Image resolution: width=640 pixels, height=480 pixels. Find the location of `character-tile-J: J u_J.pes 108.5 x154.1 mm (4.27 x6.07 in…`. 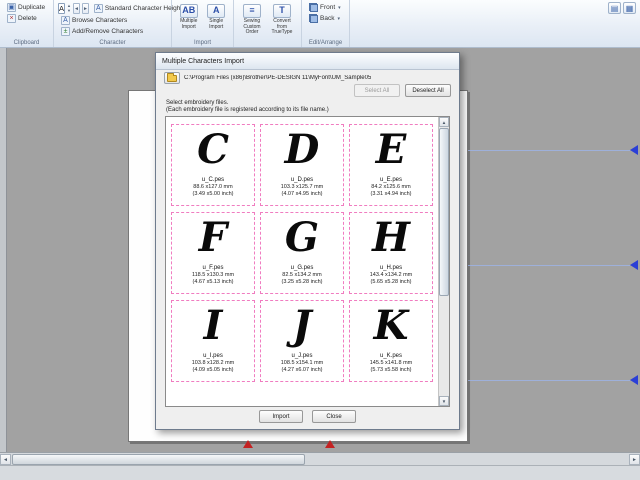

character-tile-J: J u_J.pes 108.5 x154.1 mm (4.27 x6.07 in… is located at coordinates (302, 341).